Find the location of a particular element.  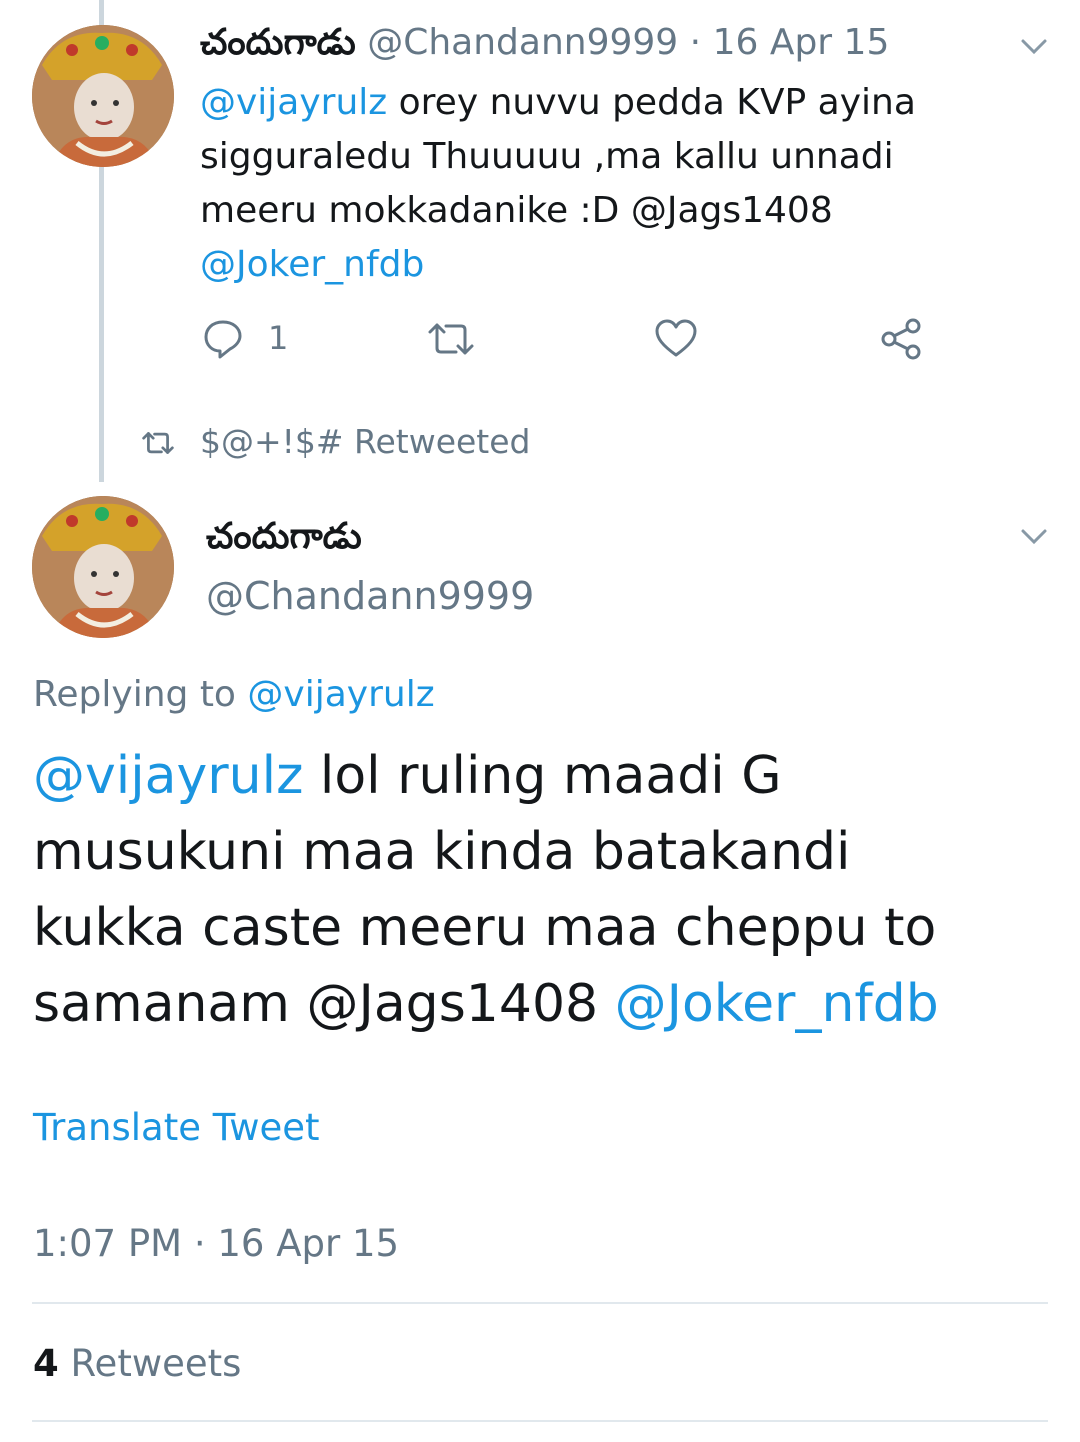

tweet-header: చందుగాడు @Chandann9999 · 16 Apr 15 is located at coordinates (544, 47).